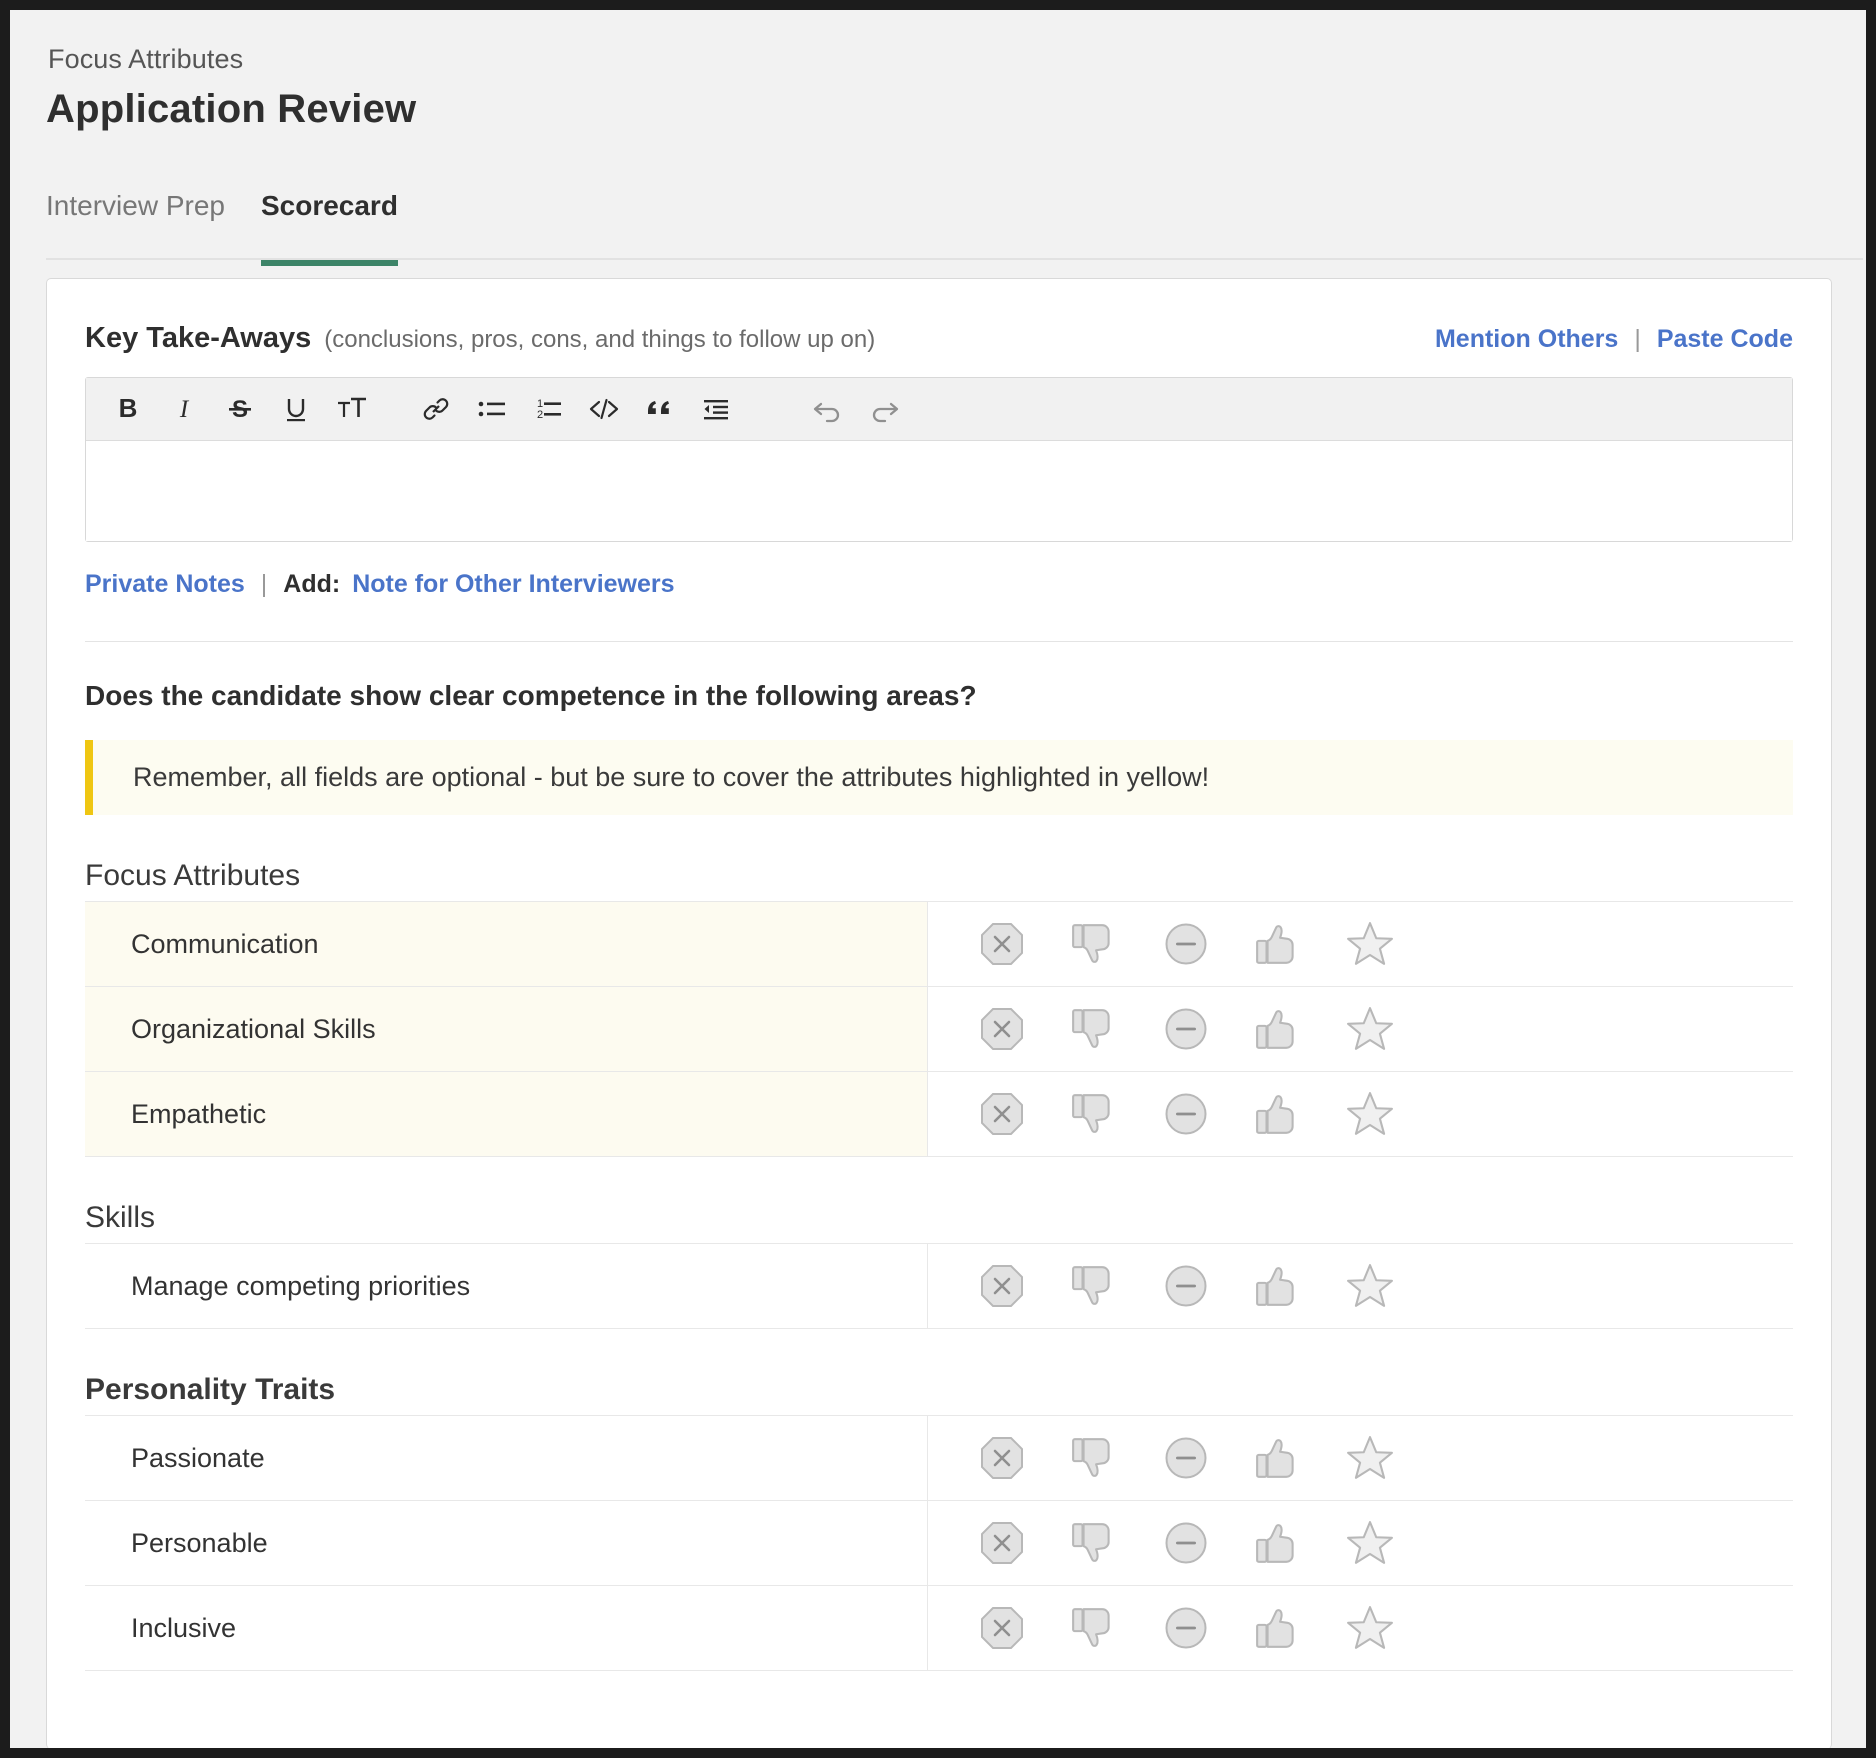 The height and width of the screenshot is (1758, 1876). What do you see at coordinates (231, 109) in the screenshot?
I see `page-title: Application Review` at bounding box center [231, 109].